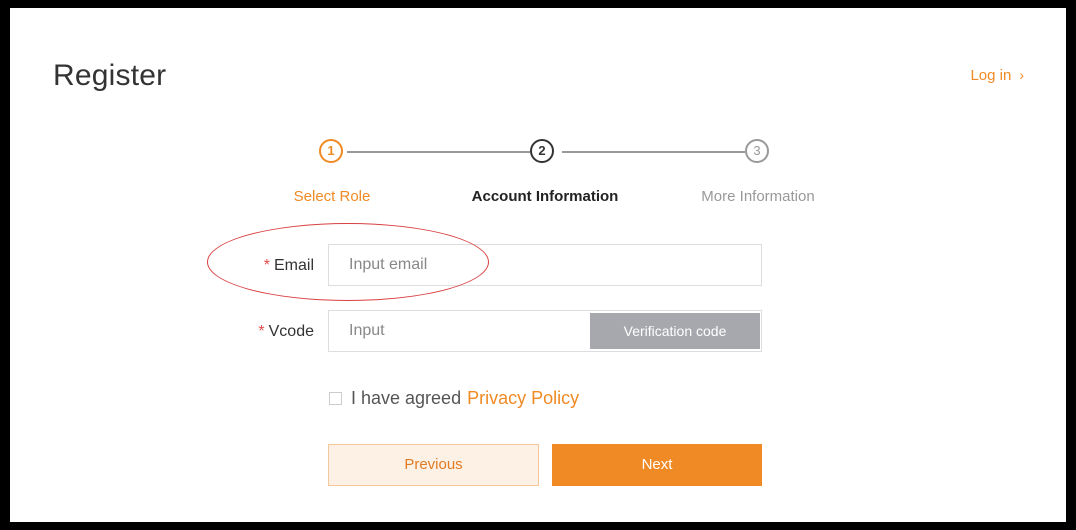 This screenshot has height=530, width=1076. What do you see at coordinates (542, 151) in the screenshot?
I see `step-2-indicator: 2` at bounding box center [542, 151].